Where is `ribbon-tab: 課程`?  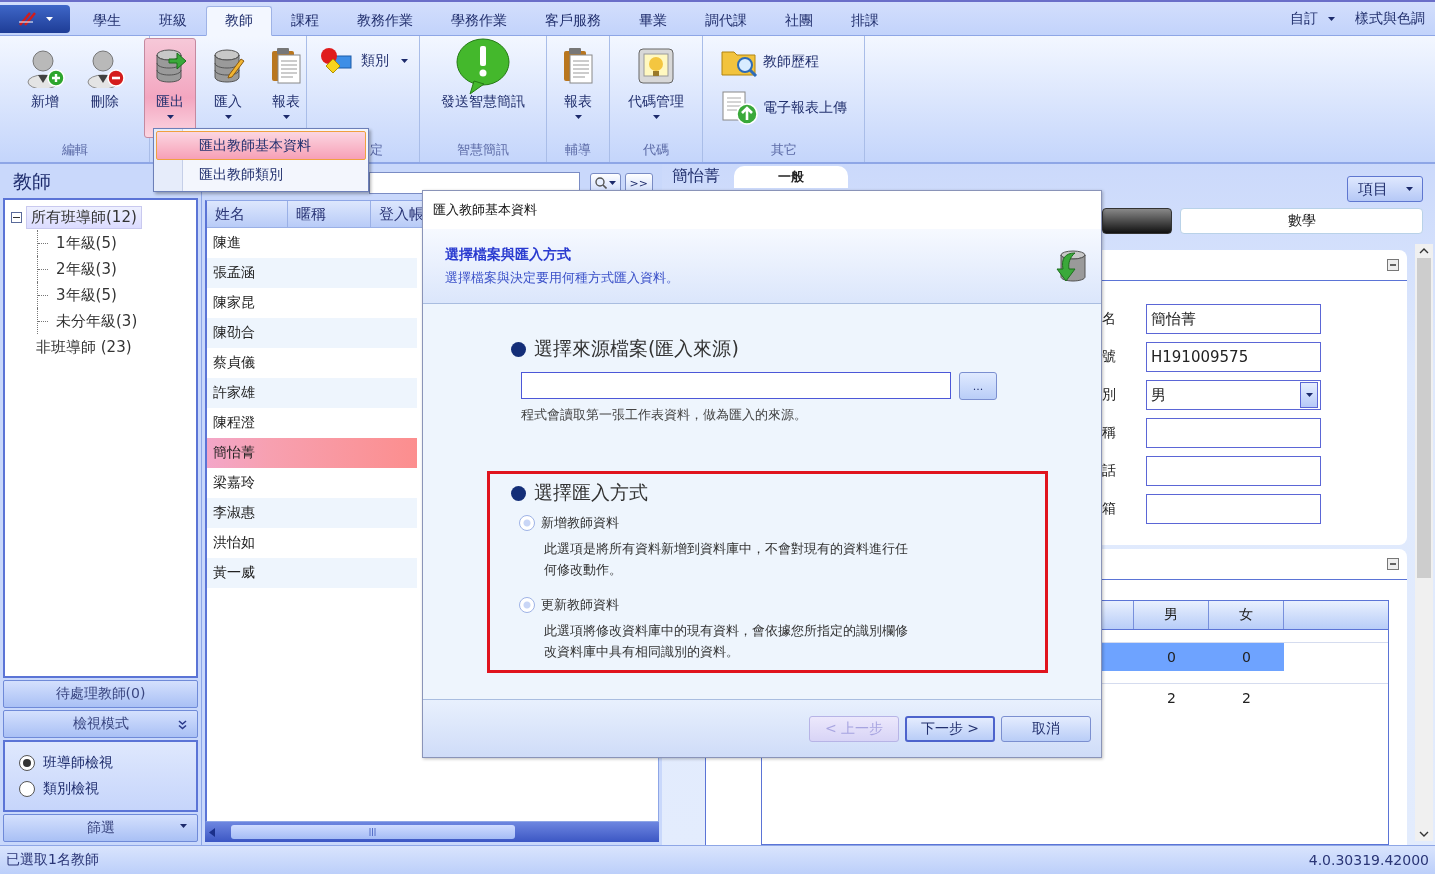 ribbon-tab: 課程 is located at coordinates (305, 20).